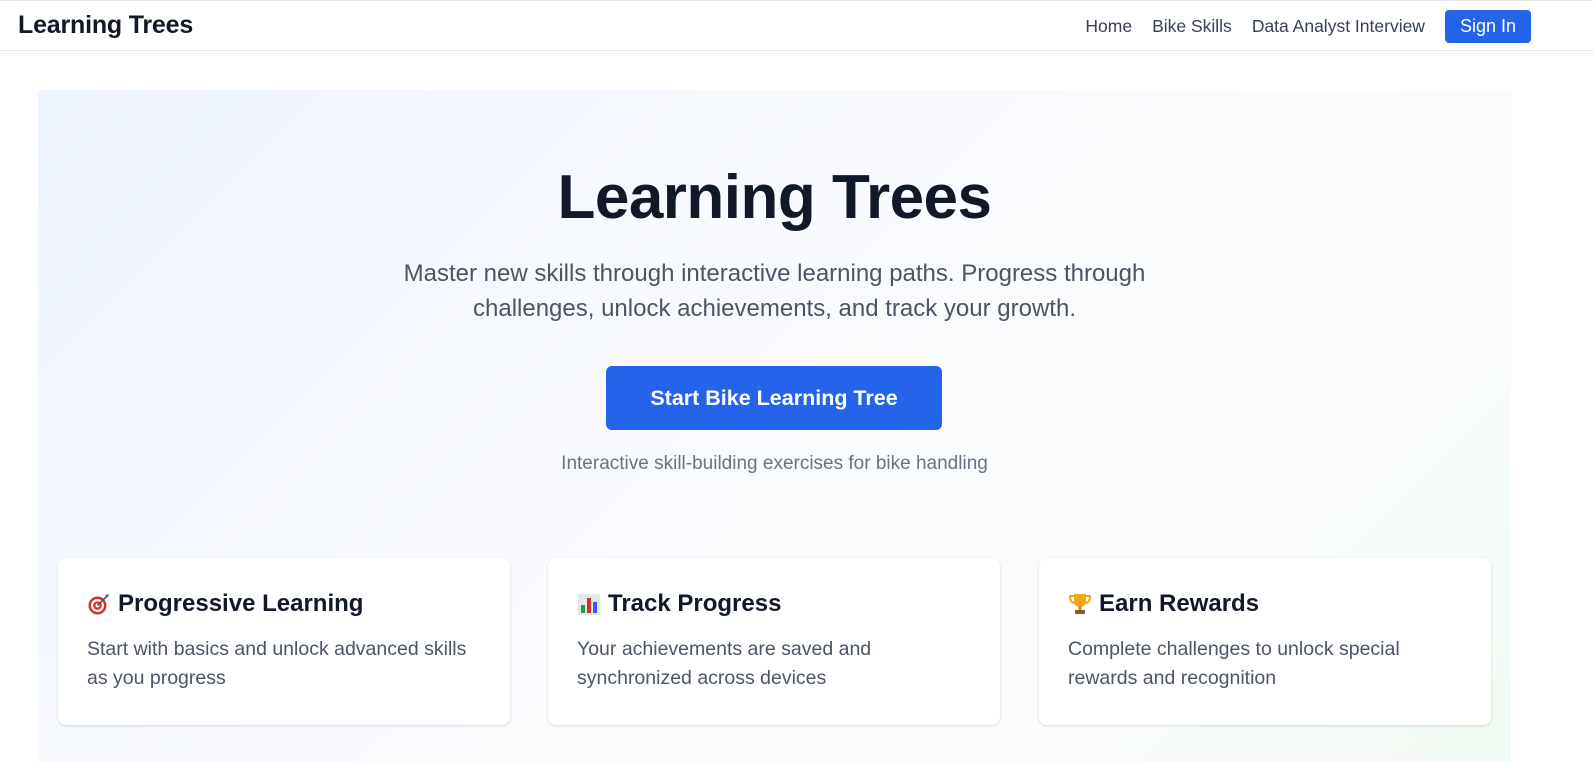  Describe the element at coordinates (1487, 26) in the screenshot. I see `sign-in-button: Sign In` at that location.